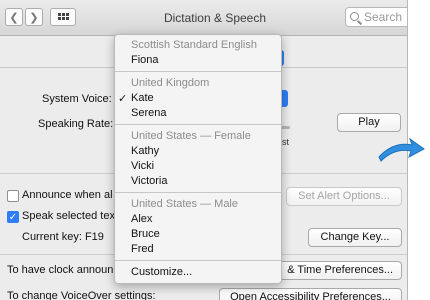 The height and width of the screenshot is (300, 430). What do you see at coordinates (194, 45) in the screenshot?
I see `menu-header-scottish: Scottish Standard English` at bounding box center [194, 45].